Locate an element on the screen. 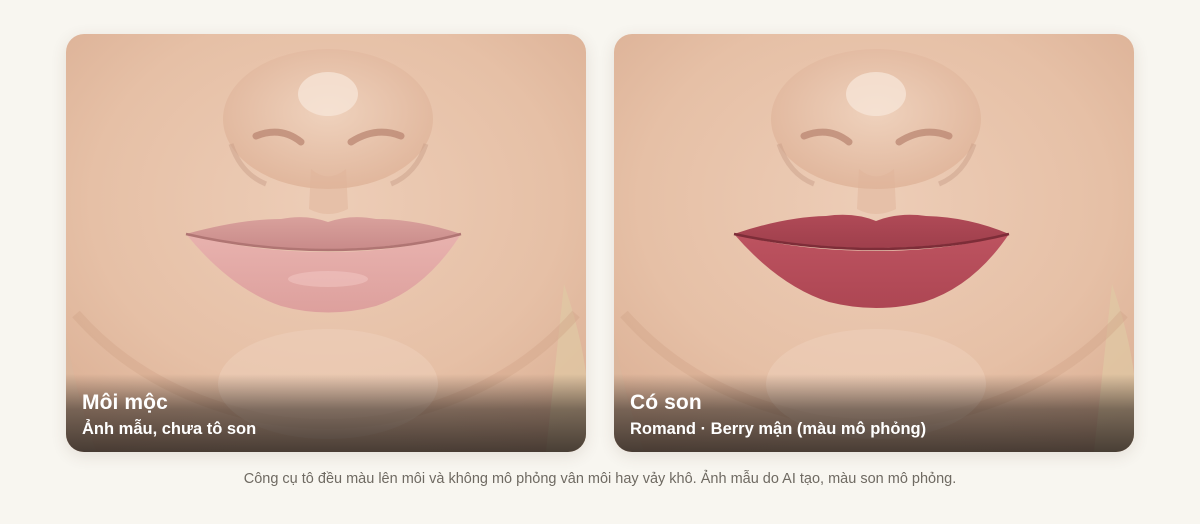 The width and height of the screenshot is (1200, 524). after-subtitle: Romand · Berry mận (màu mô phỏng) is located at coordinates (778, 429).